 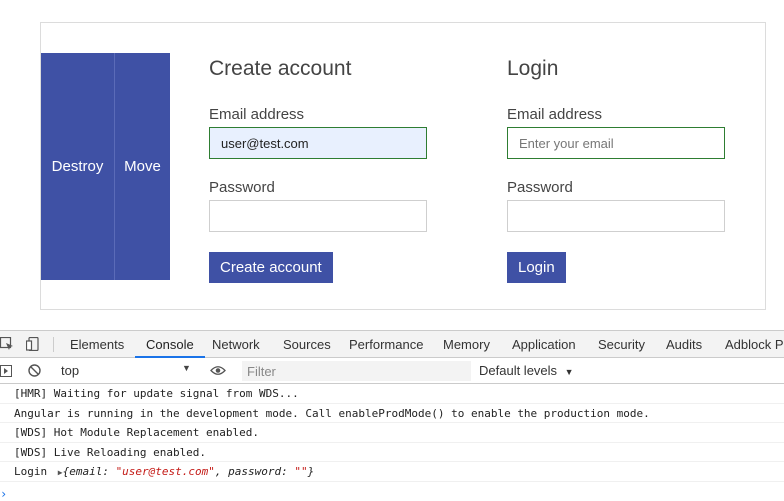 I want to click on log-levels-label: Default levels, so click(x=518, y=370).